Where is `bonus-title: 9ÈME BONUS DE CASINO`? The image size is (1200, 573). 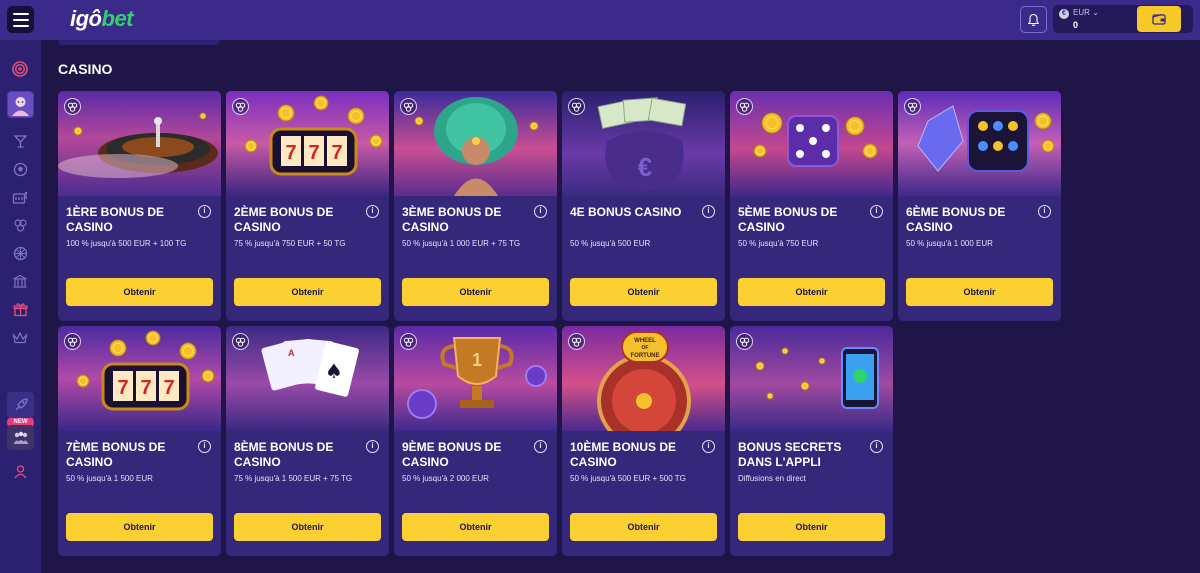 bonus-title: 9ÈME BONUS DE CASINO is located at coordinates (452, 454).